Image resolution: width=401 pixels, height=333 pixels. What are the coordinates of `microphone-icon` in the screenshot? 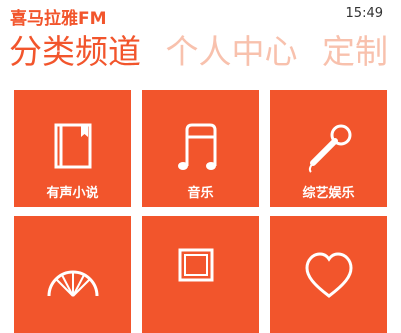 It's located at (330, 148).